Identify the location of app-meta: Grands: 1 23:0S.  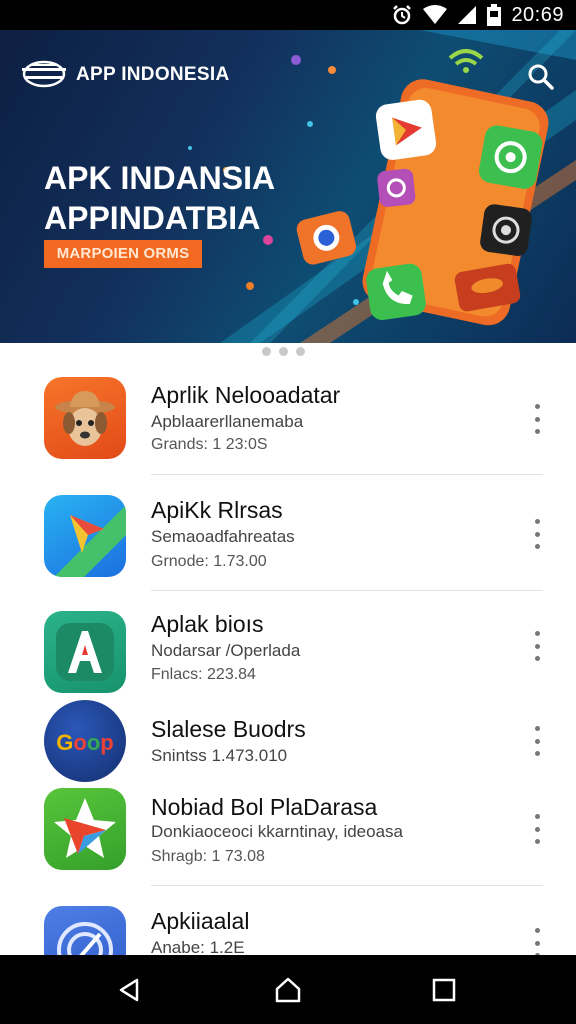
(209, 444).